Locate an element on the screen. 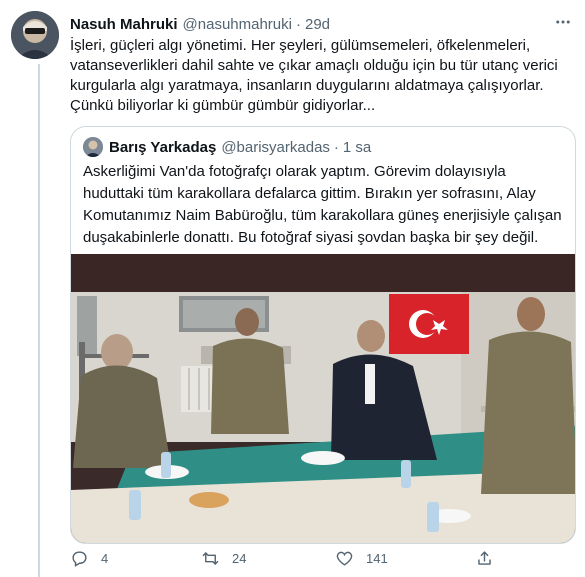 Image resolution: width=585 pixels, height=577 pixels. like-icon is located at coordinates (344, 558).